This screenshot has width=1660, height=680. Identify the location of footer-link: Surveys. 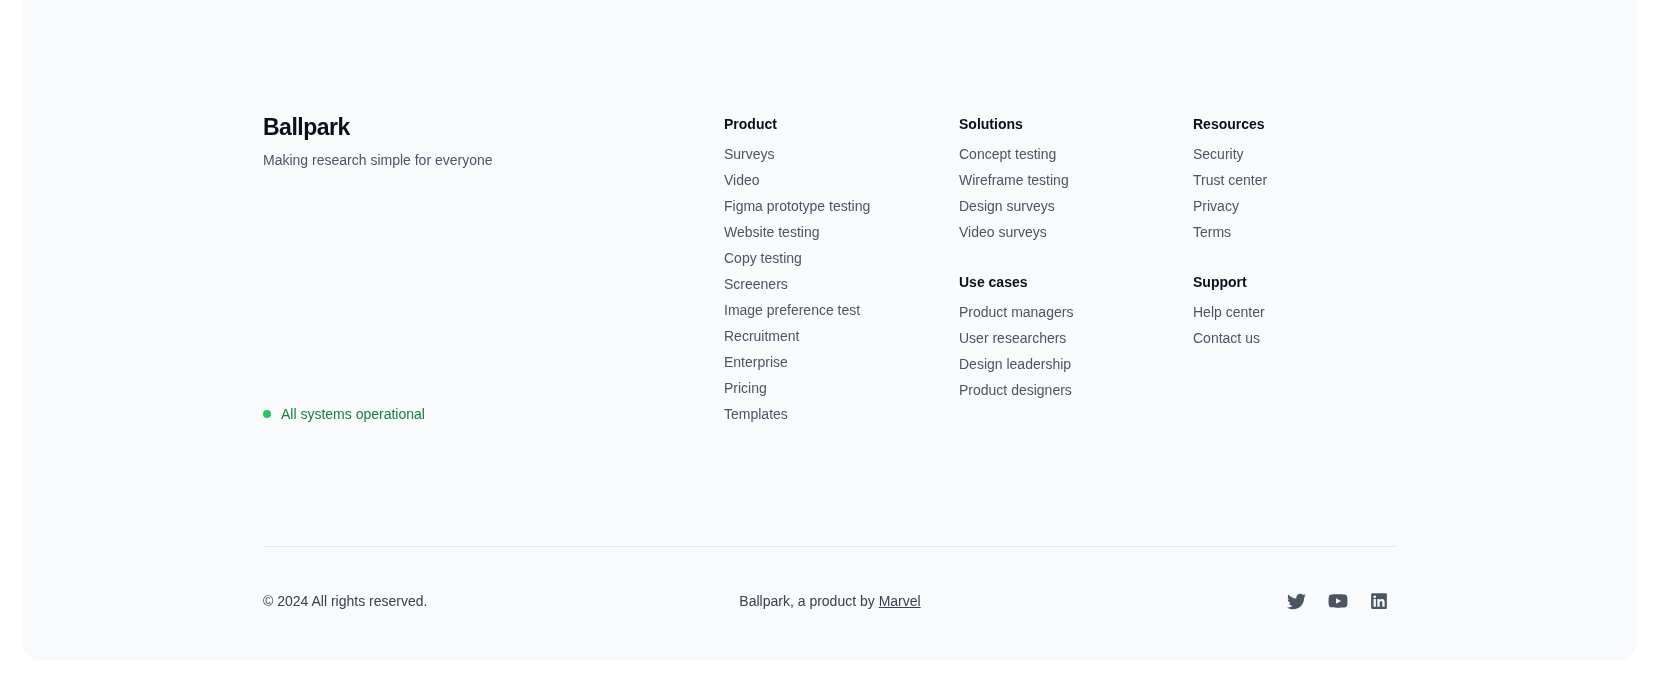
(749, 154).